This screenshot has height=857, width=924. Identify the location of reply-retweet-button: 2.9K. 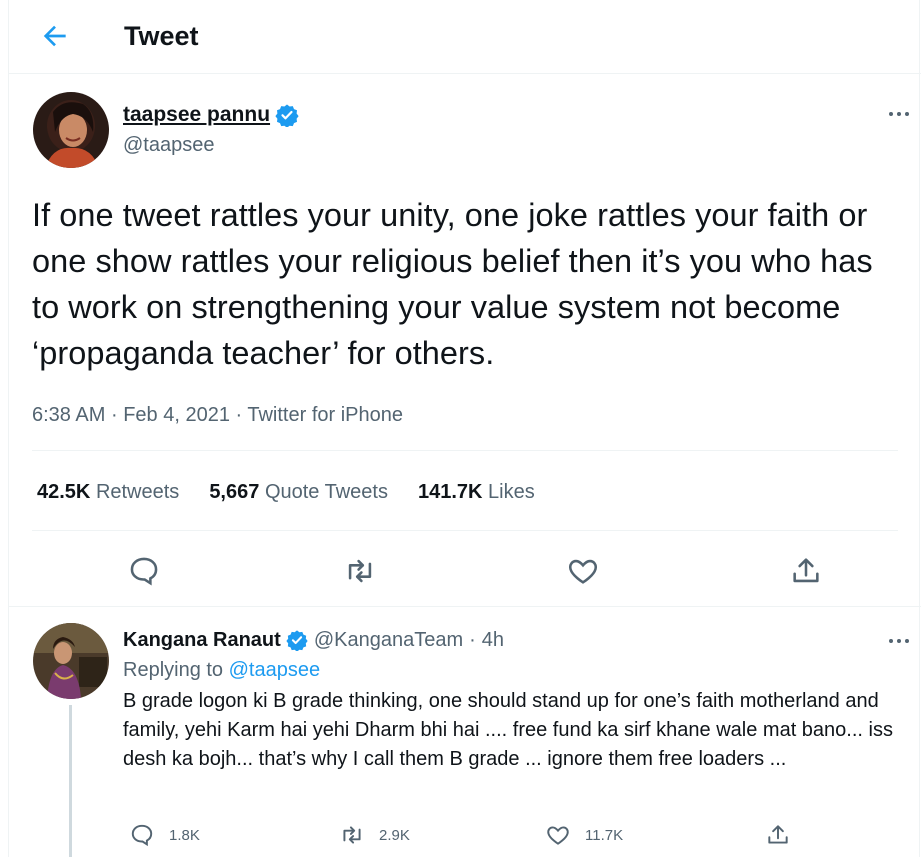
(374, 835).